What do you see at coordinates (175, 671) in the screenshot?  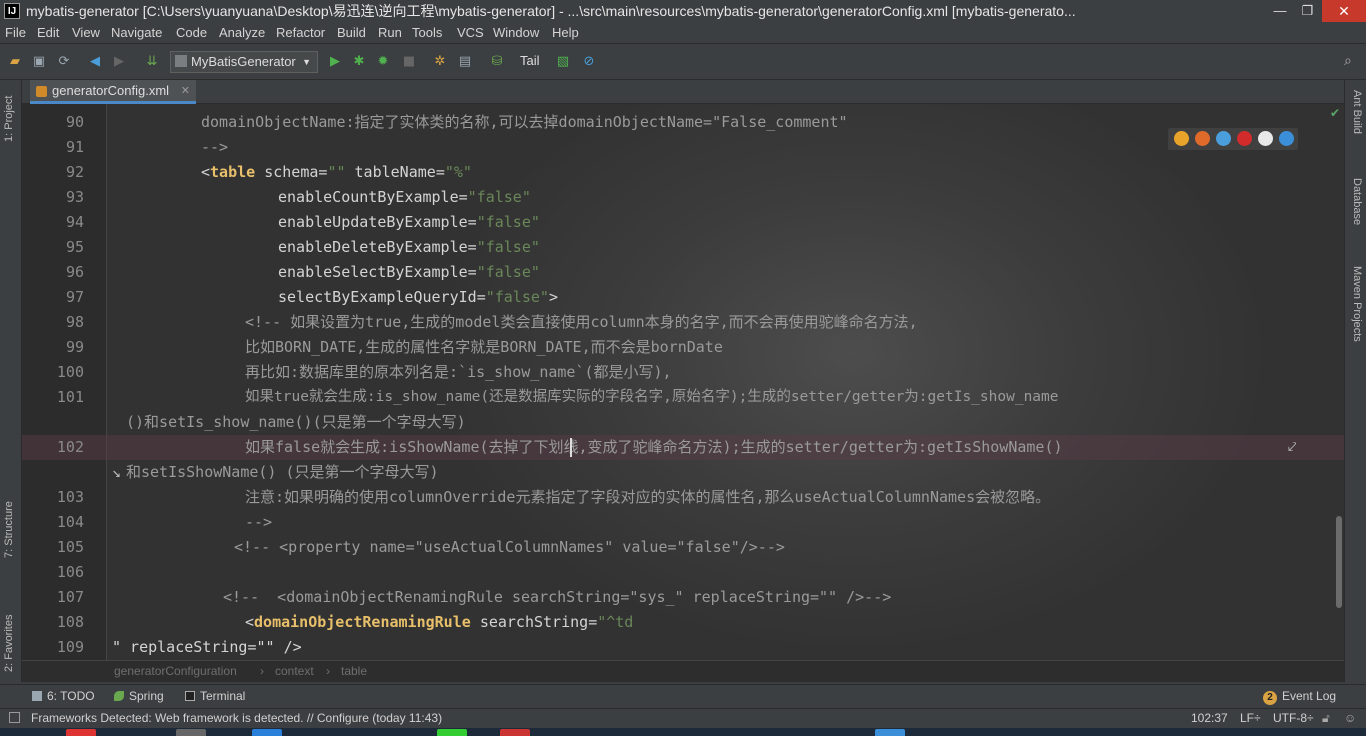 I see `breadcrumb-item: generatorConfiguration` at bounding box center [175, 671].